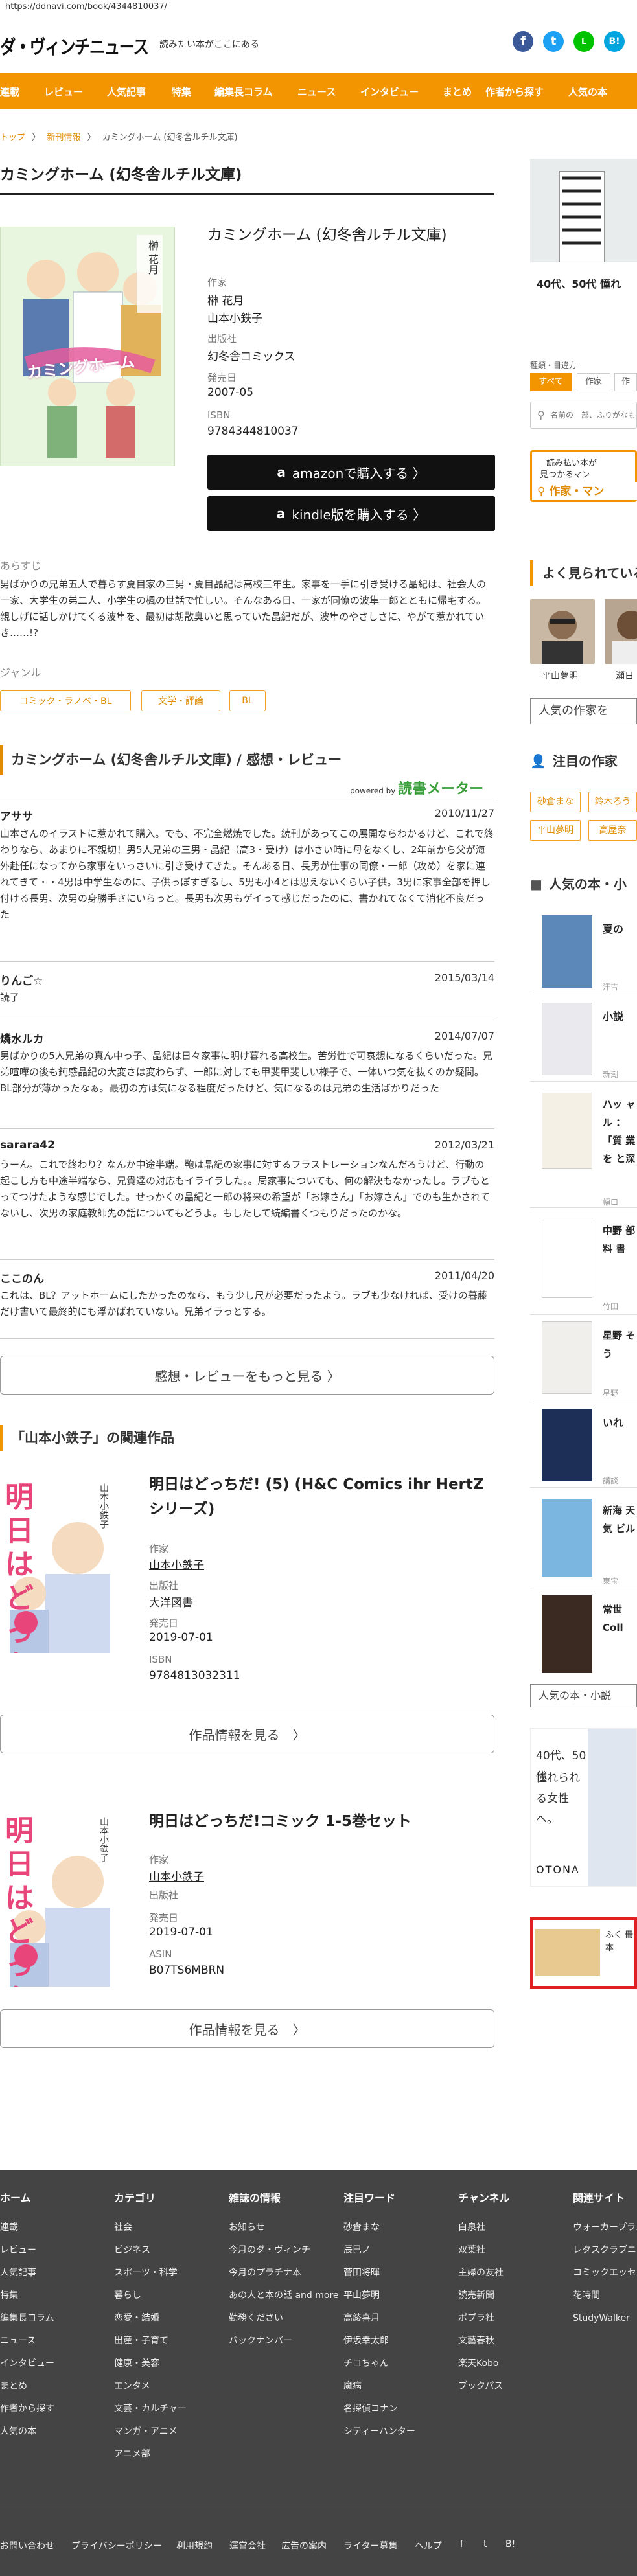  I want to click on footer-link: レビュー, so click(27, 2250).